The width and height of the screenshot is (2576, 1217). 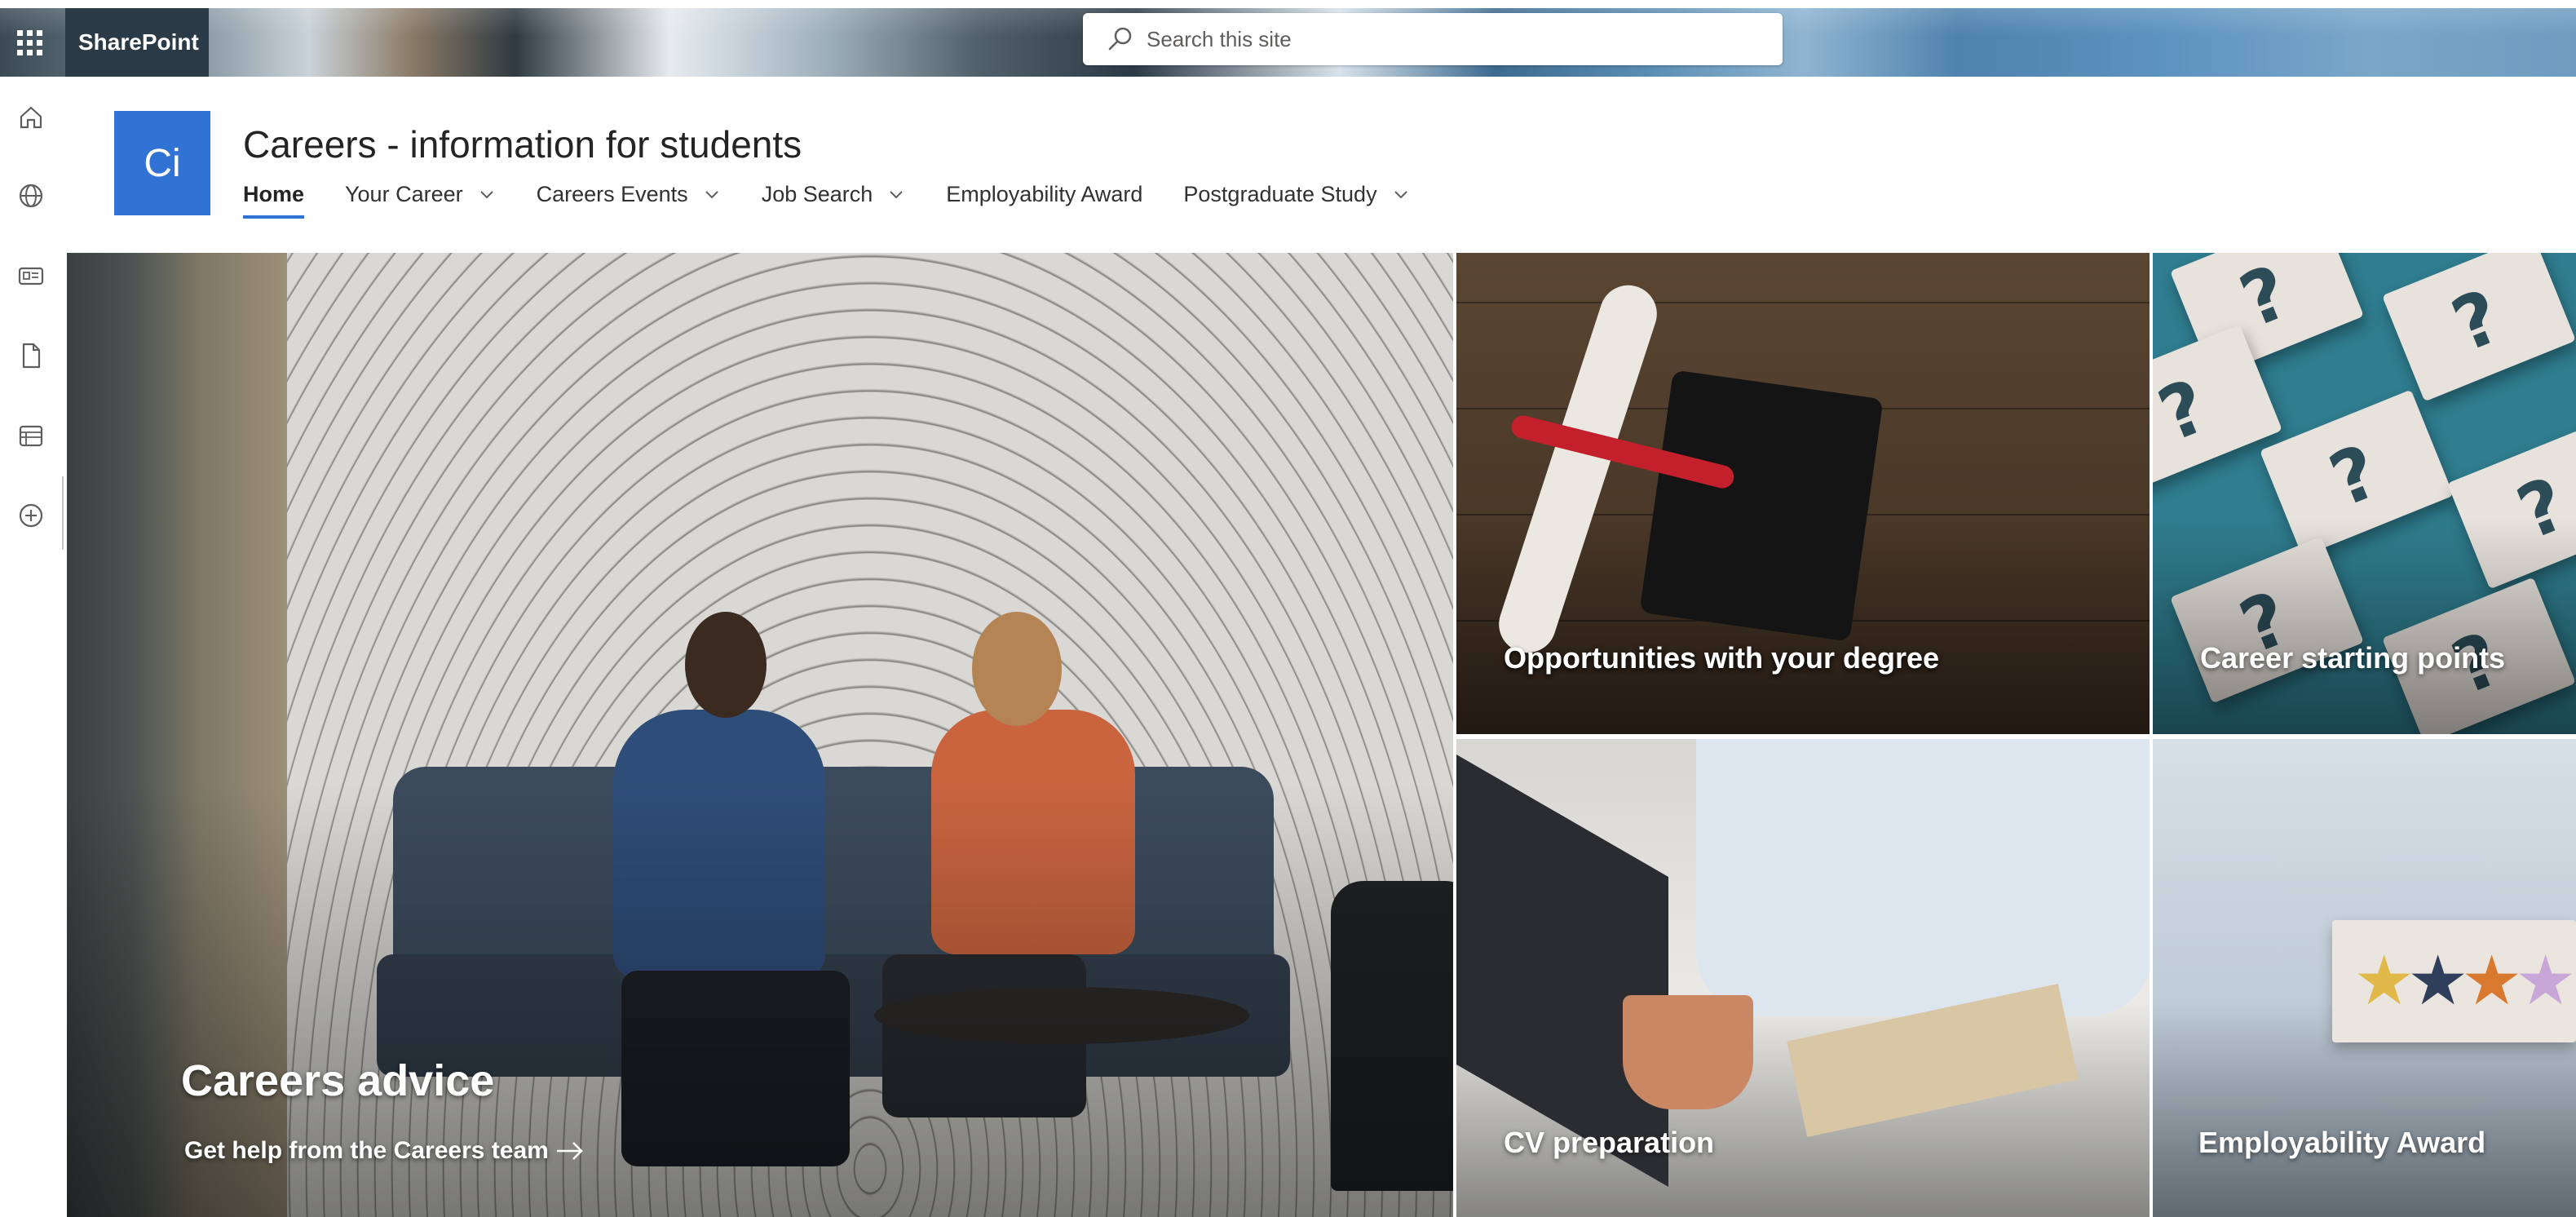 I want to click on appbar-divider, so click(x=63, y=513).